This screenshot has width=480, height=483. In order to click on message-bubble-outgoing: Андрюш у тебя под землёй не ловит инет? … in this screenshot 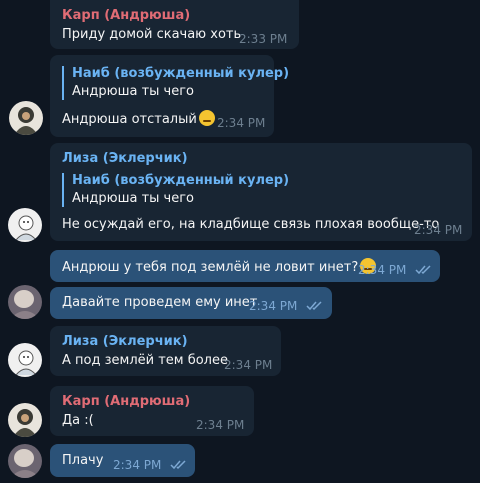, I will do `click(245, 266)`.